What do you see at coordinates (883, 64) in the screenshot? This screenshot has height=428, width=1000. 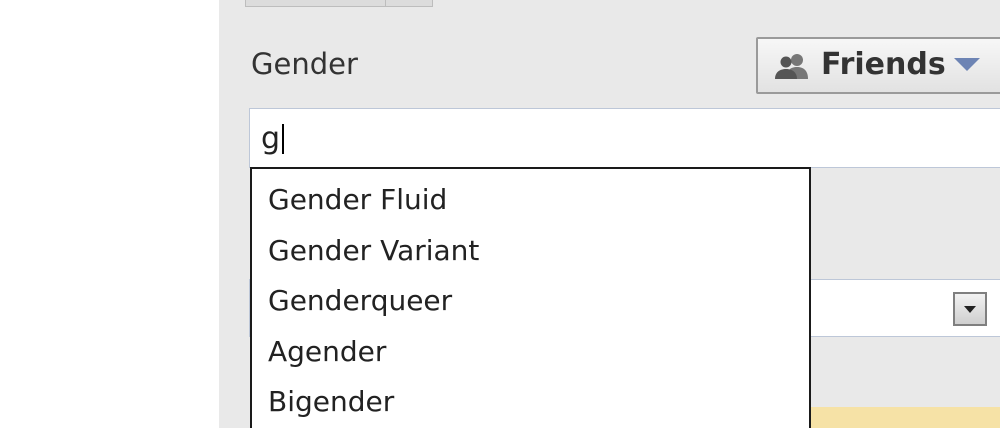 I see `privacy-label: Friends` at bounding box center [883, 64].